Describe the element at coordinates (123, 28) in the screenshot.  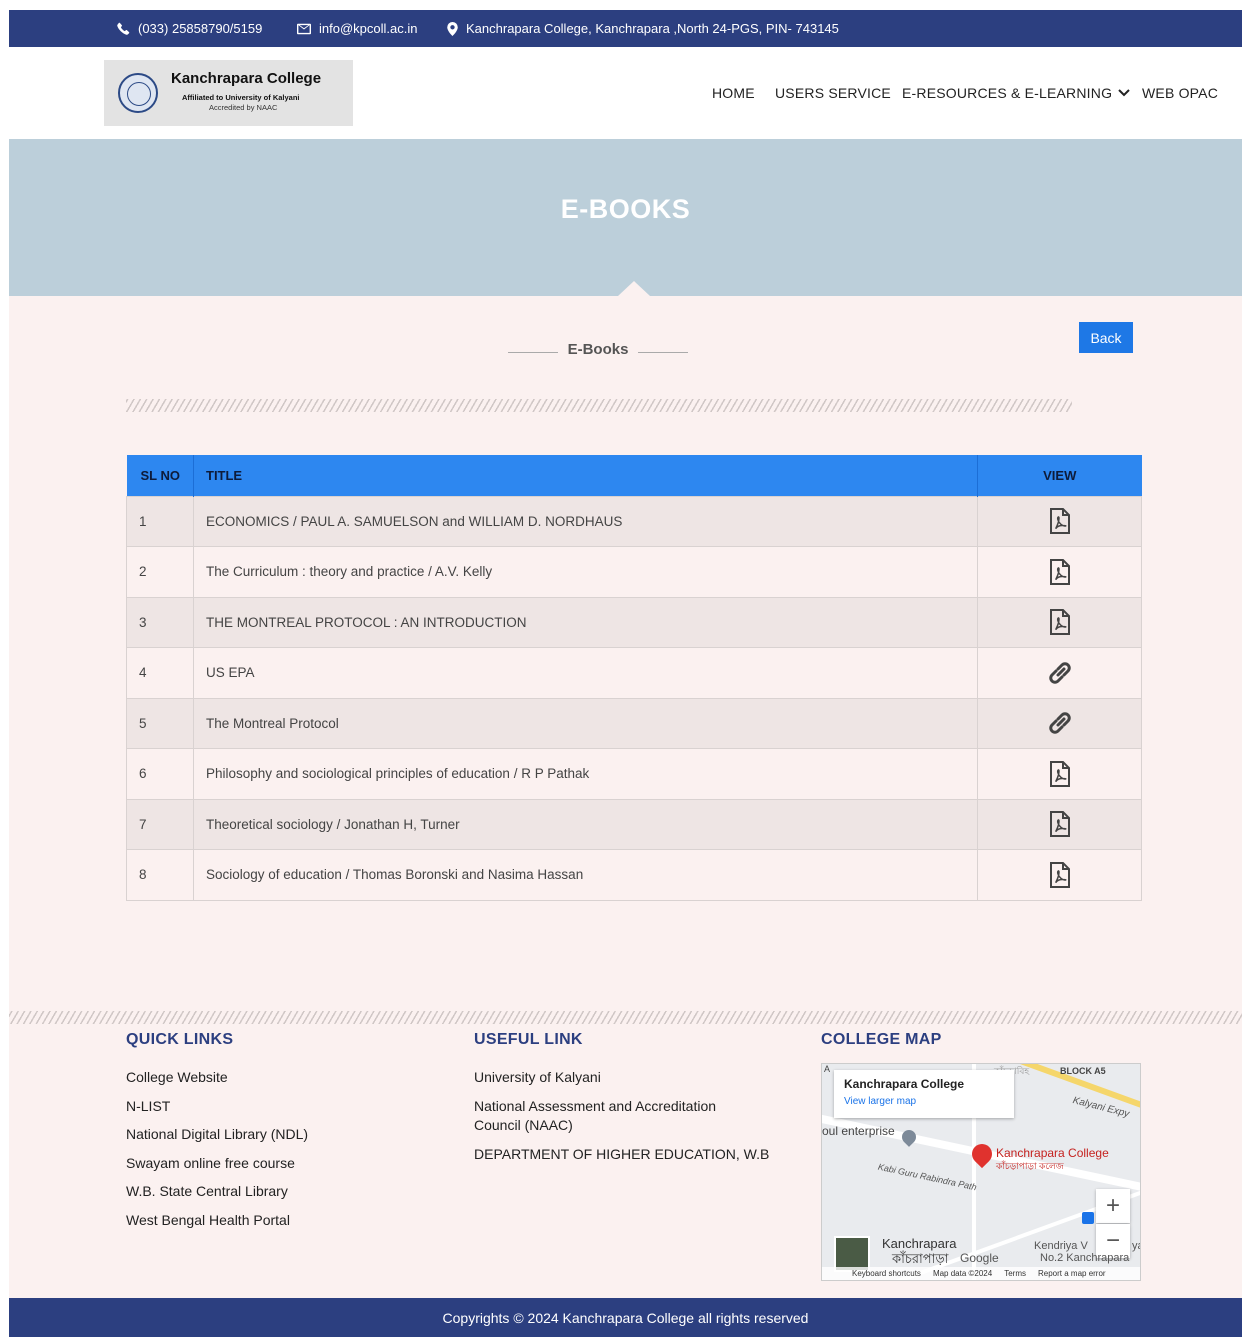
I see `phone-icon` at that location.